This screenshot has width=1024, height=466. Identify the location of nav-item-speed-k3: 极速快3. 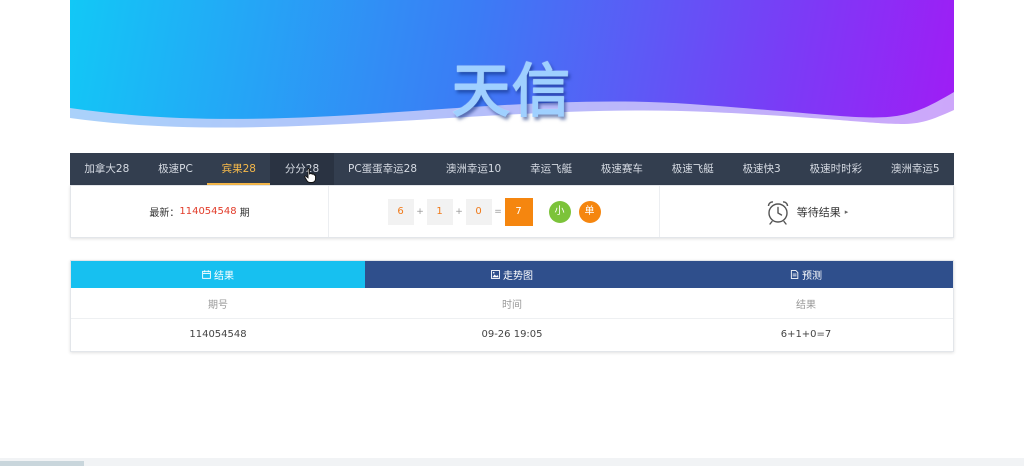
(761, 169).